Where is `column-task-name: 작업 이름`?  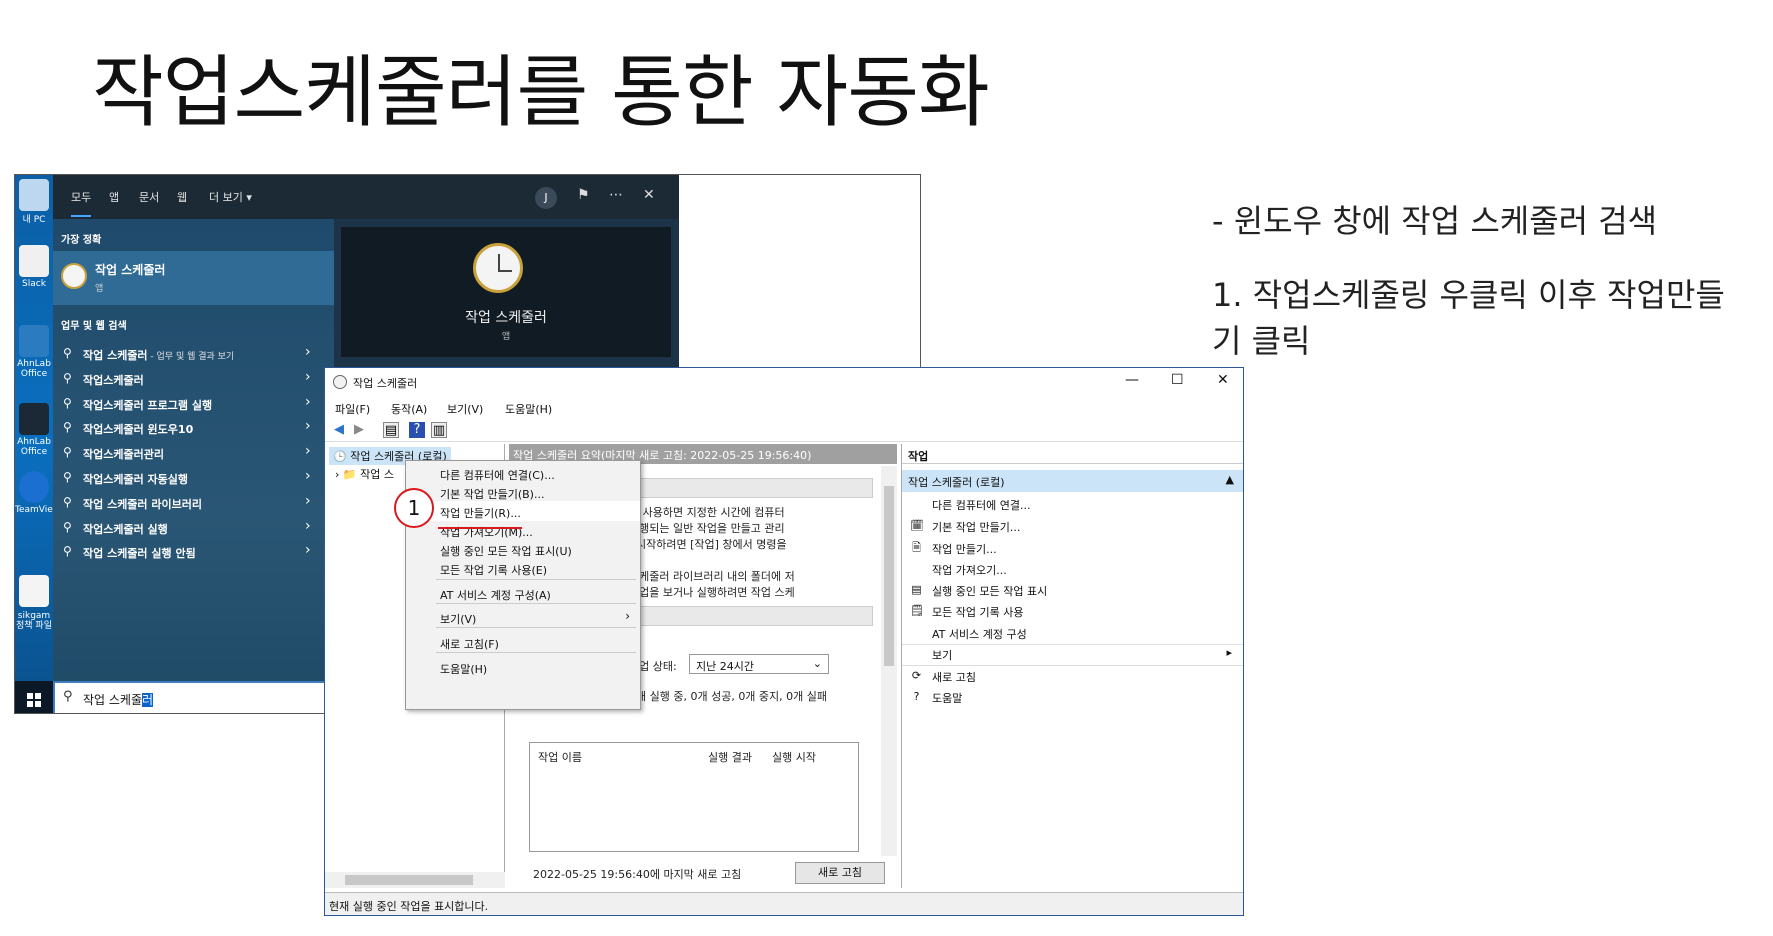
column-task-name: 작업 이름 is located at coordinates (560, 757).